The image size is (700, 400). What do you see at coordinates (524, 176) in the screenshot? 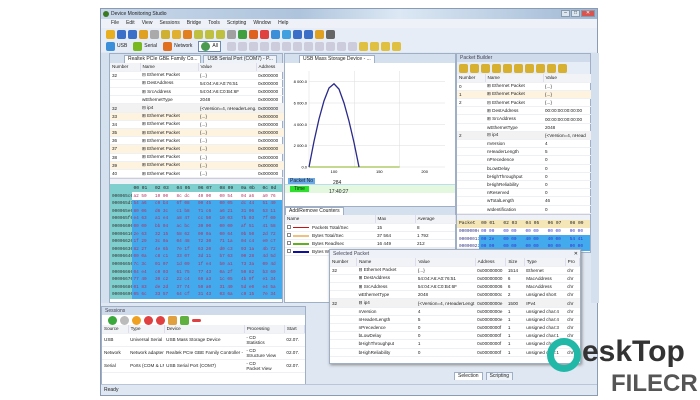
I see `table-row: bHighThroughput 0` at bounding box center [524, 176].